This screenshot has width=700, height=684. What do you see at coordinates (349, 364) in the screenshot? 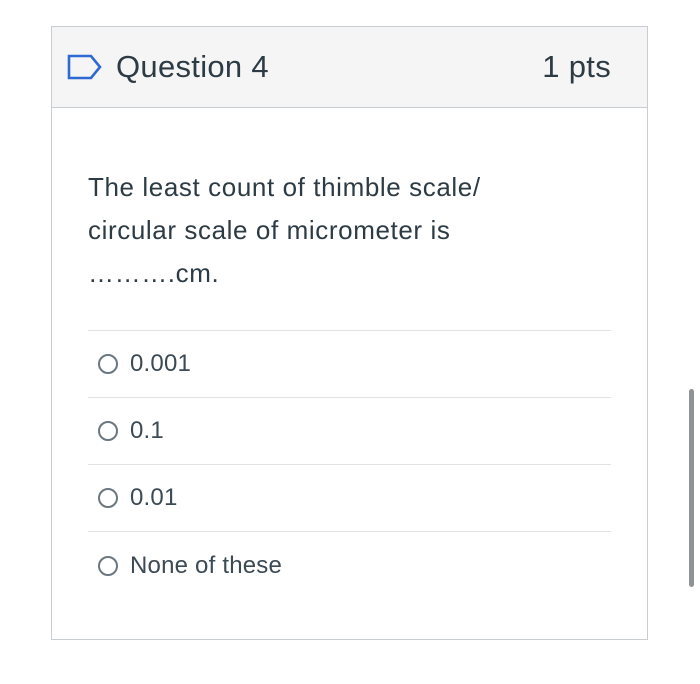
I see `answer-option: 0.001` at bounding box center [349, 364].